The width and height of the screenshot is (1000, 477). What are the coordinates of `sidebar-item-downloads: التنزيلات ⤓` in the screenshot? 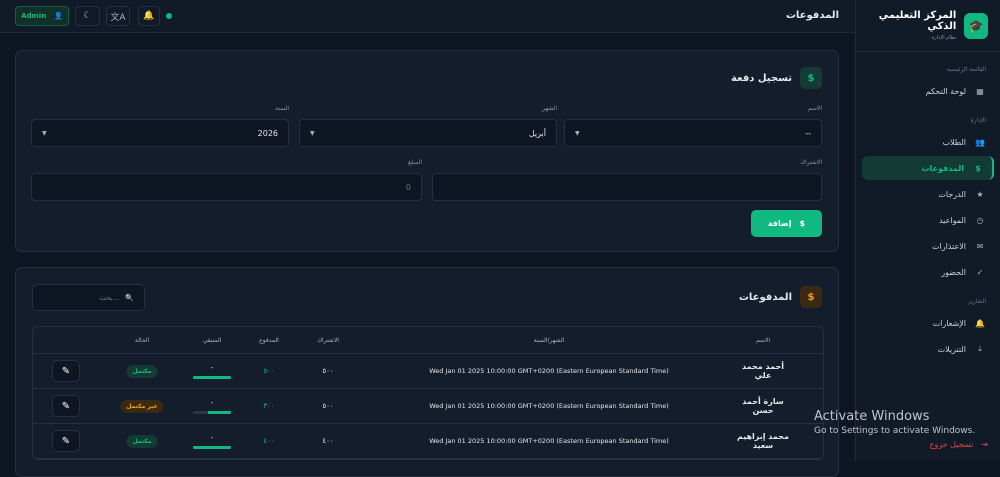 It's located at (928, 349).